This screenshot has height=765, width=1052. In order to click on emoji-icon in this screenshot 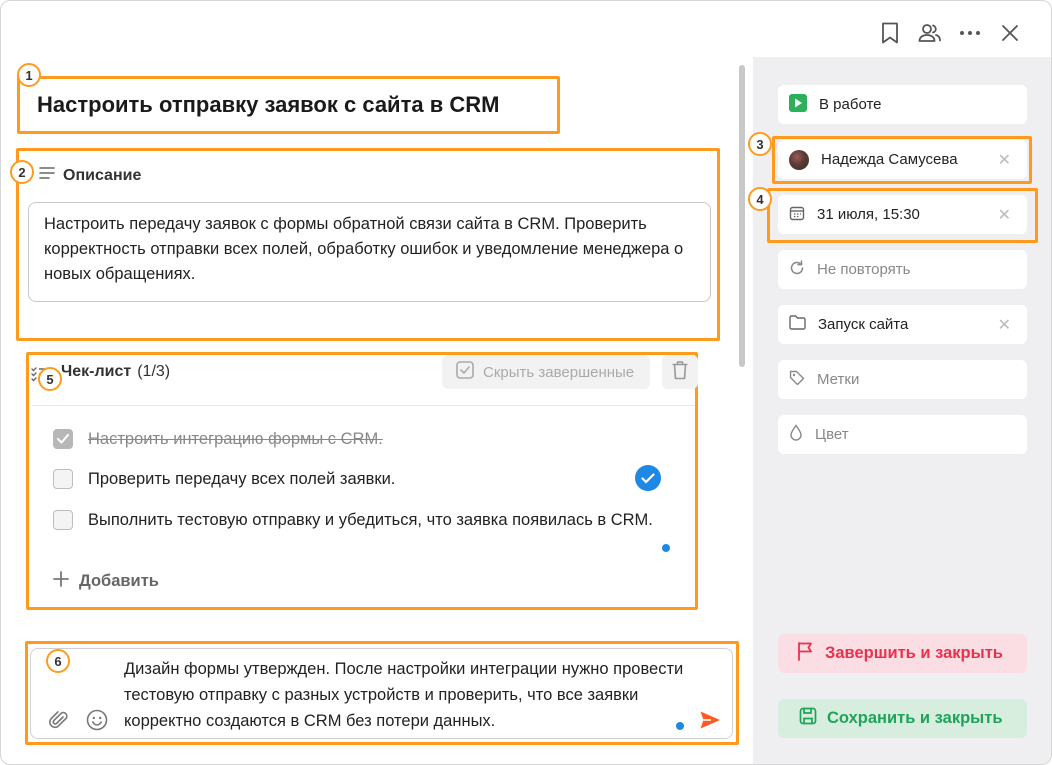, I will do `click(97, 720)`.